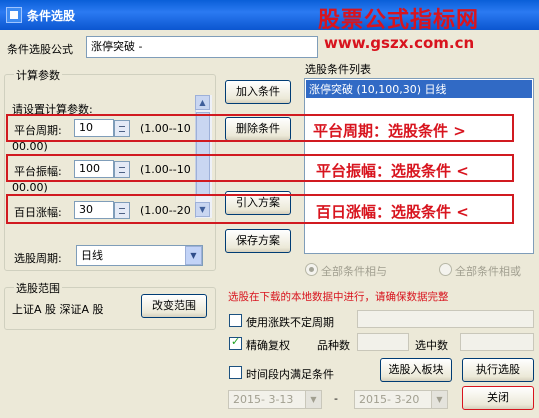 The width and height of the screenshot is (539, 418). Describe the element at coordinates (498, 398) in the screenshot. I see `close-button: 关闭` at that location.